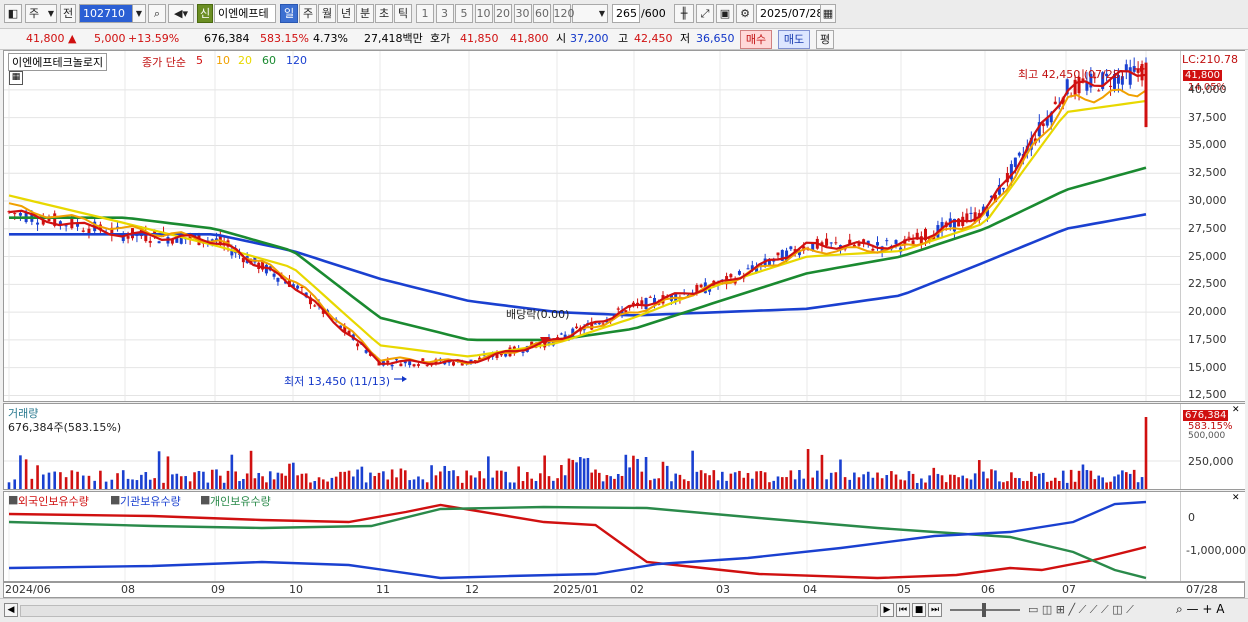 The width and height of the screenshot is (1248, 622). What do you see at coordinates (503, 13) in the screenshot?
I see `interval-button-20: 20` at bounding box center [503, 13].